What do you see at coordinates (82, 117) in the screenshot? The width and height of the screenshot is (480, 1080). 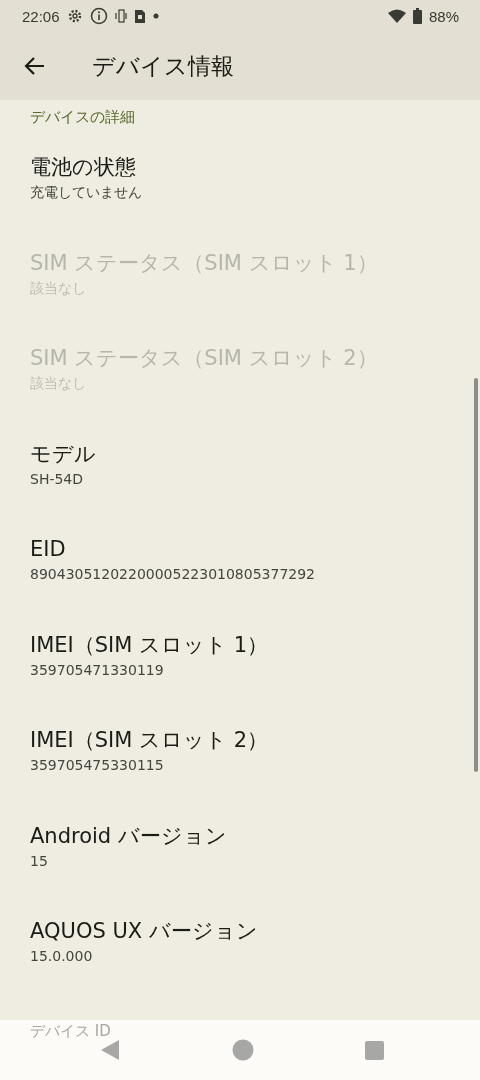 I see `section-header: デバイスの詳細` at bounding box center [82, 117].